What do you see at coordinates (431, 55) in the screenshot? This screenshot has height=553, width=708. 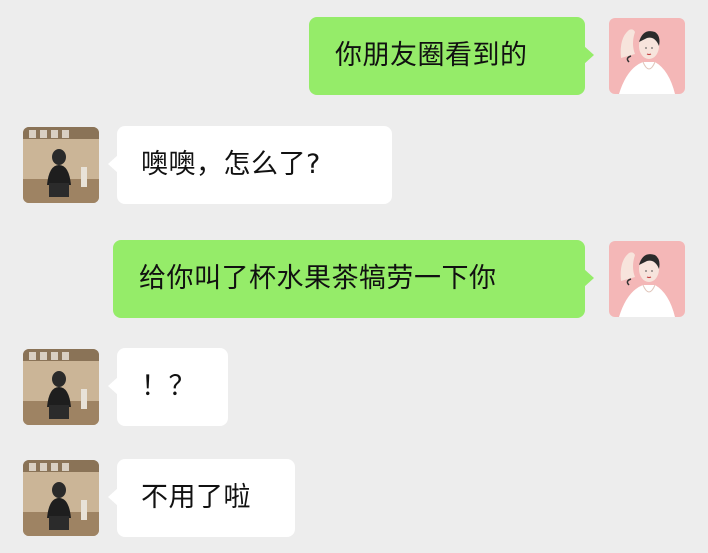 I see `message-text: 你朋友圈看到的` at bounding box center [431, 55].